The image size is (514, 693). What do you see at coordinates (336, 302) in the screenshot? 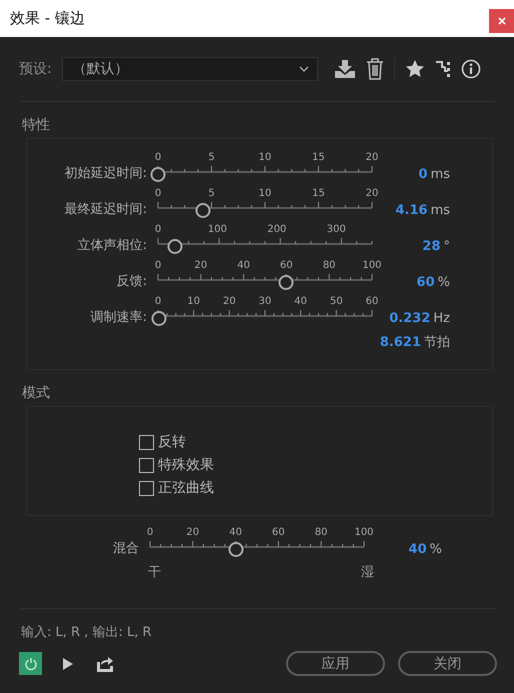
I see `scale-label: 50` at bounding box center [336, 302].